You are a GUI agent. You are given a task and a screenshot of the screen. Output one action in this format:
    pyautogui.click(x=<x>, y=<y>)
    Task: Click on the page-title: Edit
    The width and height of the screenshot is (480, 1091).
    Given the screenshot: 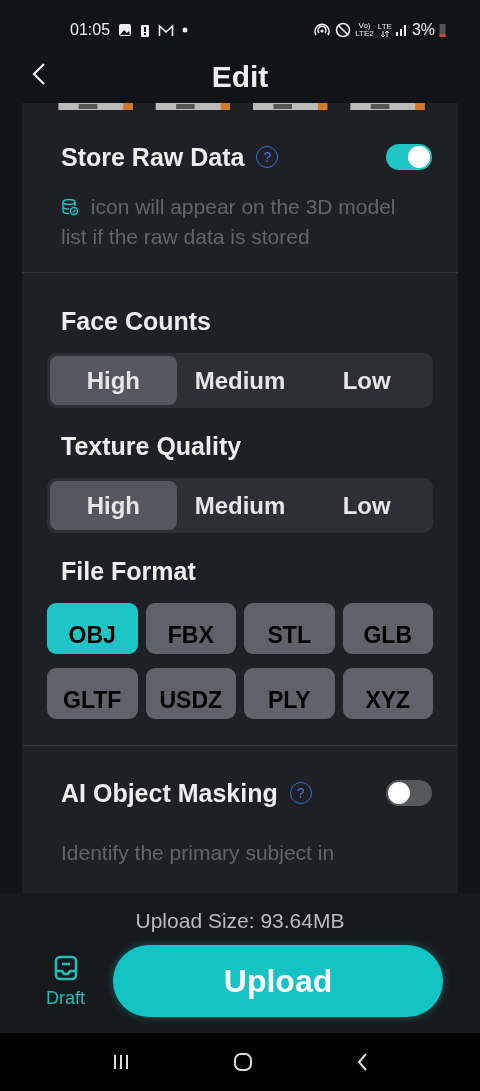 What is the action you would take?
    pyautogui.click(x=240, y=76)
    